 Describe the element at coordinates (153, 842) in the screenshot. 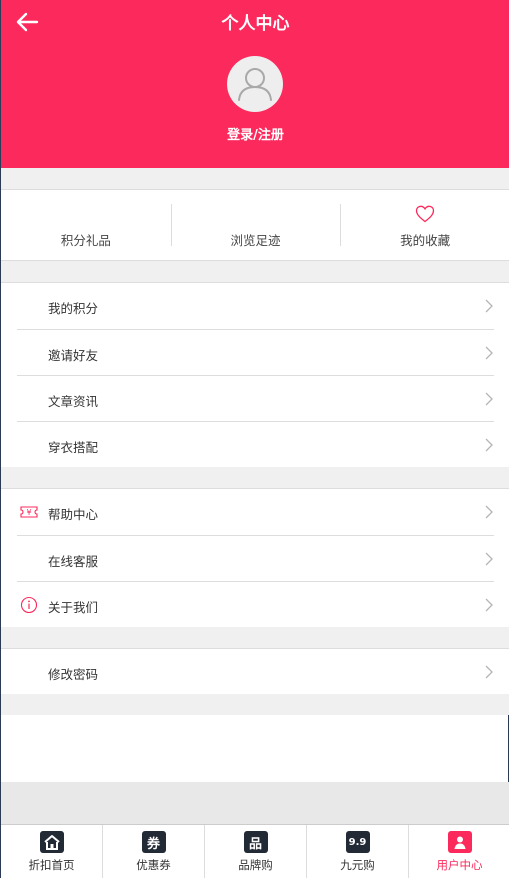

I see `coupon-icon: 券` at that location.